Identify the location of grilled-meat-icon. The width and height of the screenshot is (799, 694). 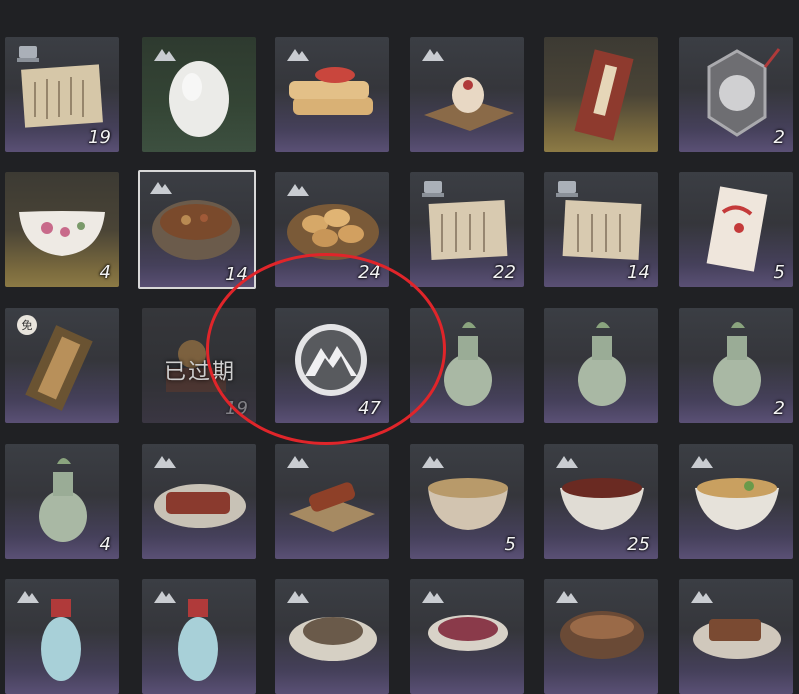
(332, 507).